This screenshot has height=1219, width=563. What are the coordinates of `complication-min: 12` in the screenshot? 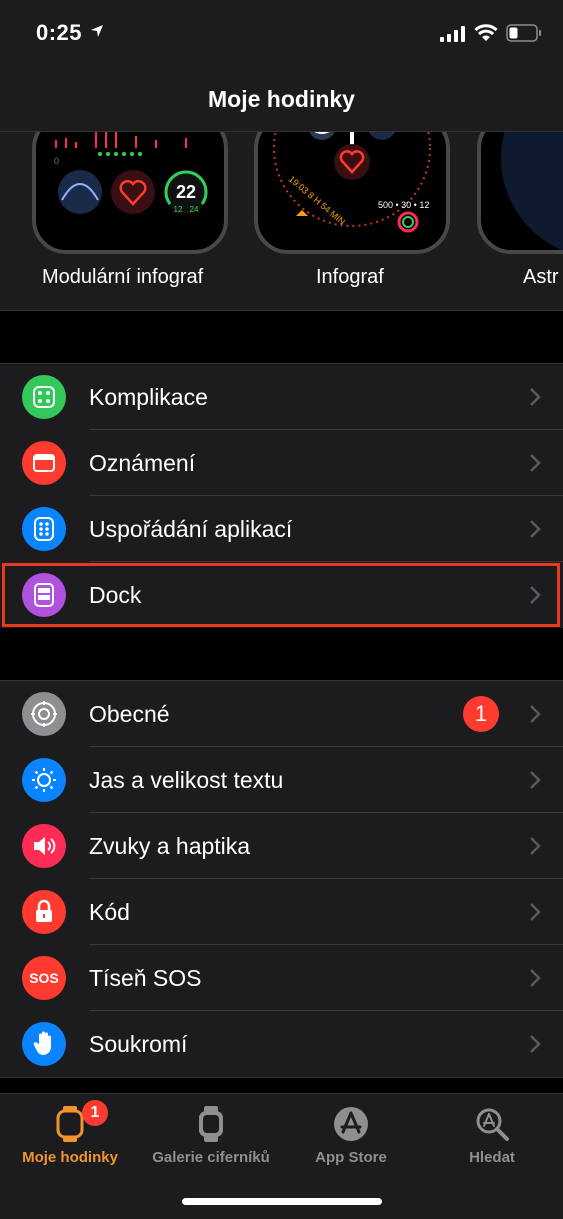 It's located at (178, 209).